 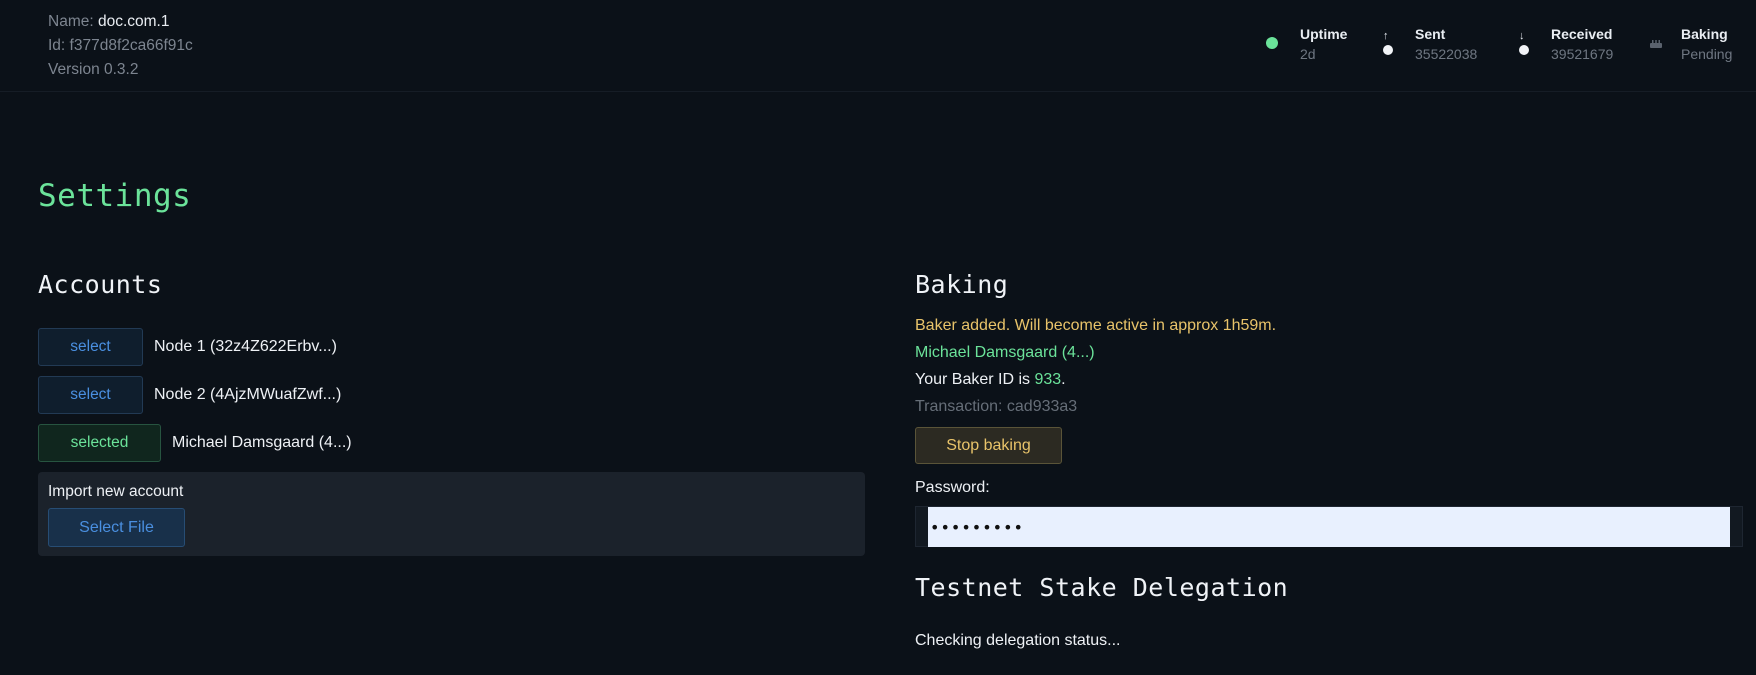 I want to click on node-name-row: Name: doc.com.1, so click(x=120, y=22).